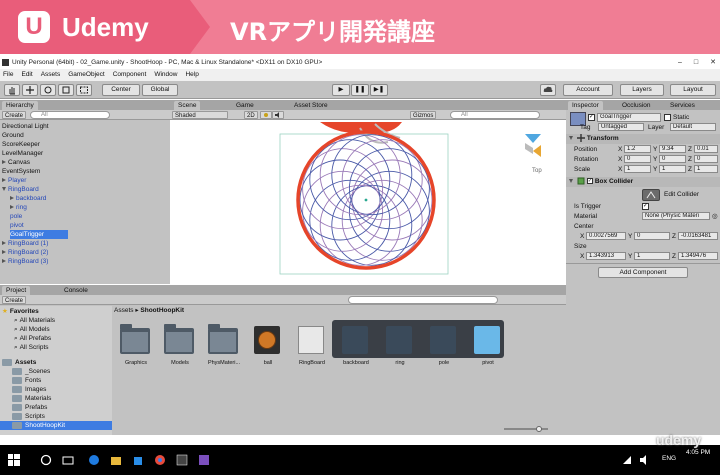 Image resolution: width=720 pixels, height=475 pixels. I want to click on is-trigger-checkbox: ✓, so click(645, 206).